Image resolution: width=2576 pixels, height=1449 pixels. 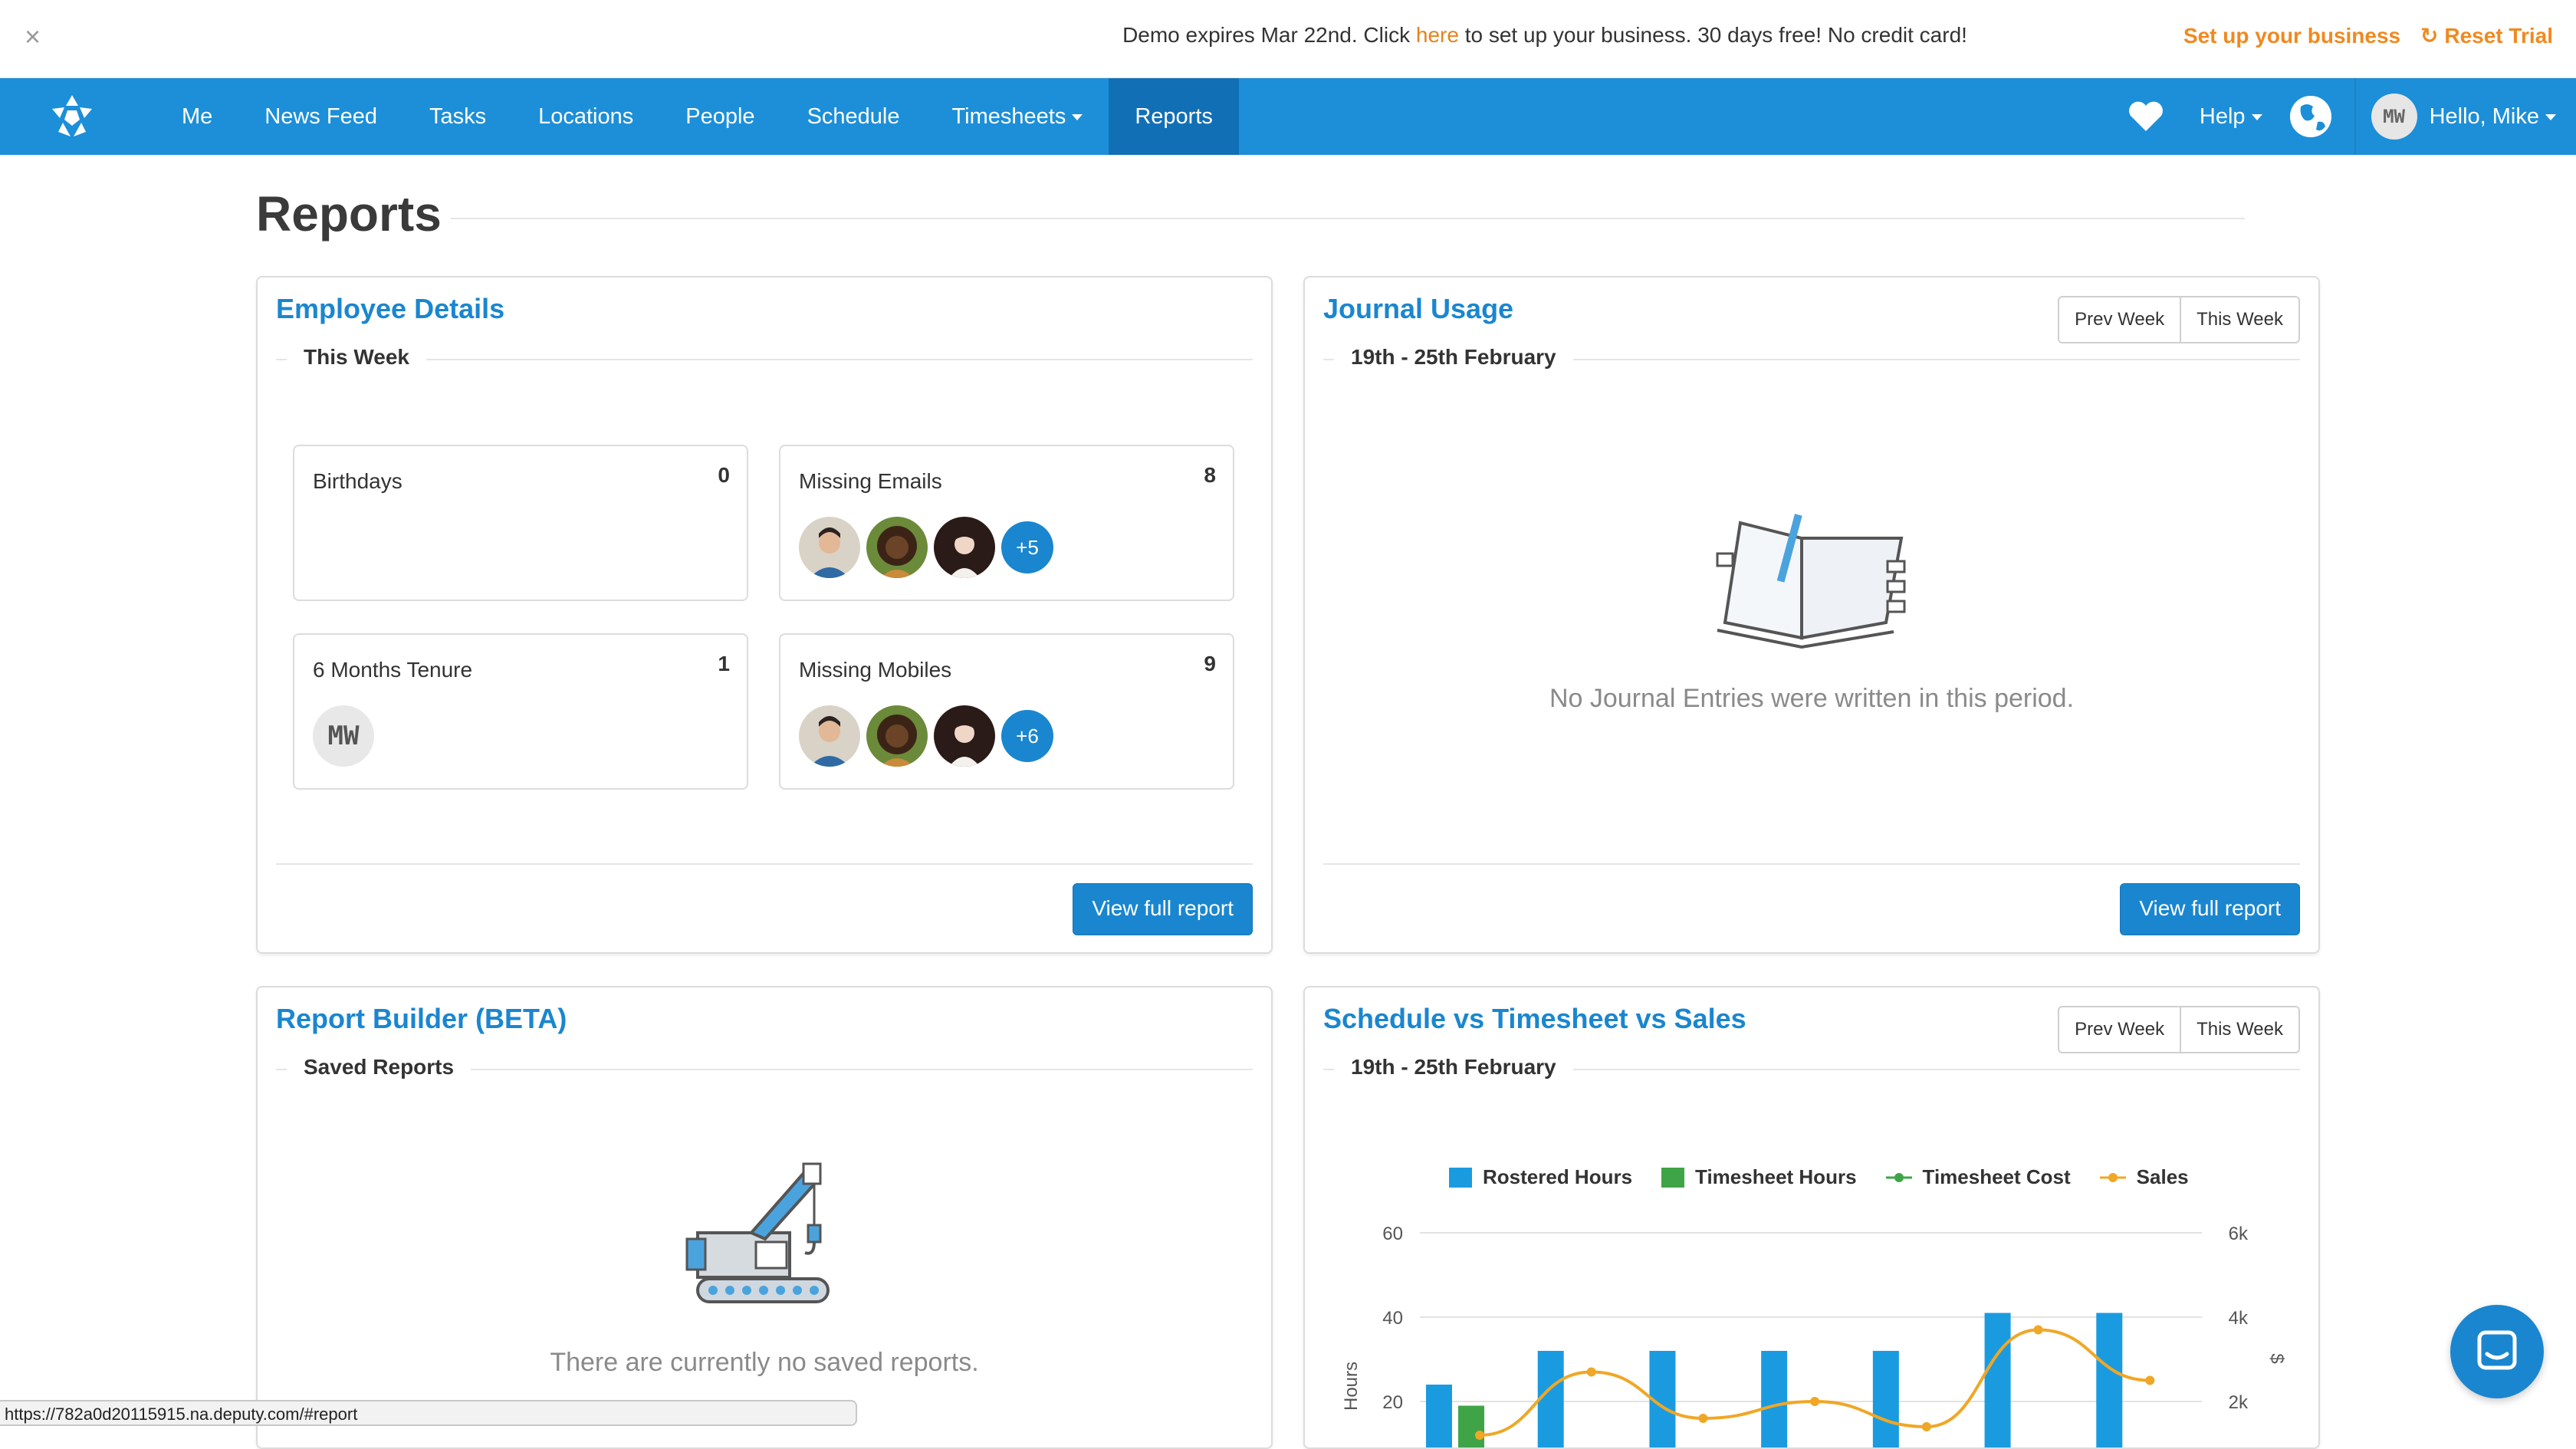 What do you see at coordinates (1009, 117) in the screenshot?
I see `nav-timesheets-label: Timesheets` at bounding box center [1009, 117].